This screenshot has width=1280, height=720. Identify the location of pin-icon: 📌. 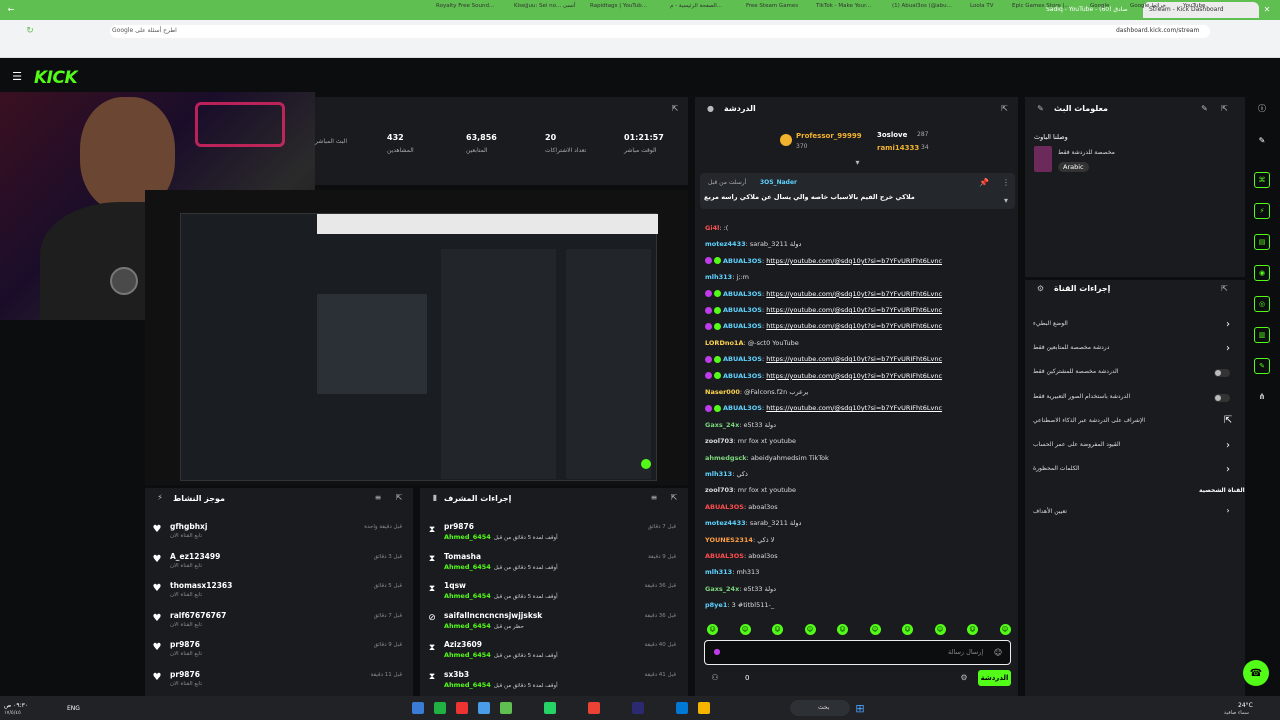
(984, 183).